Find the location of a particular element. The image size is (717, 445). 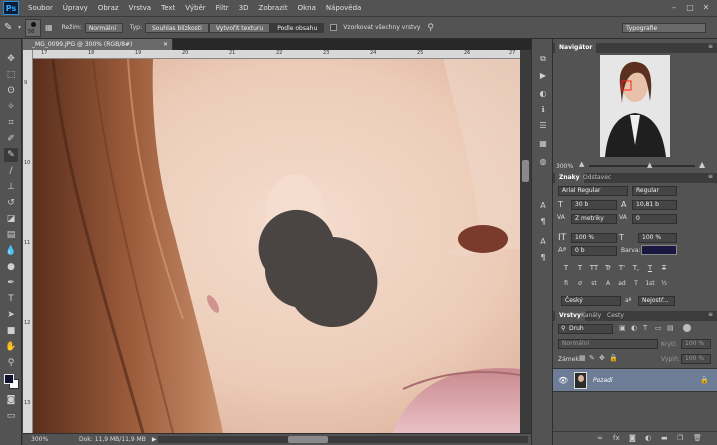

tab-paragraph: Odstavec is located at coordinates (597, 178).